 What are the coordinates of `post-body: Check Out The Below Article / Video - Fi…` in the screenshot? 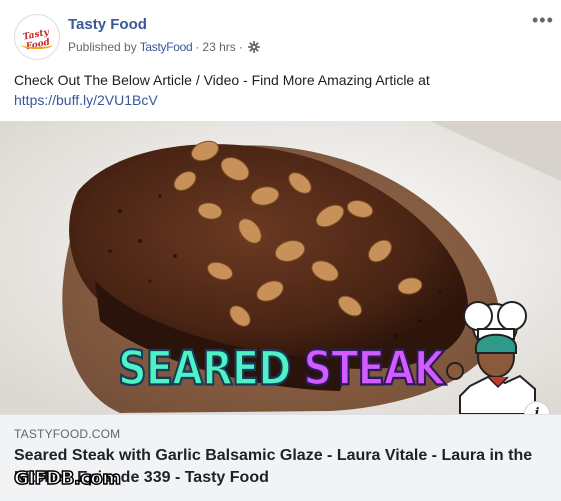 It's located at (284, 90).